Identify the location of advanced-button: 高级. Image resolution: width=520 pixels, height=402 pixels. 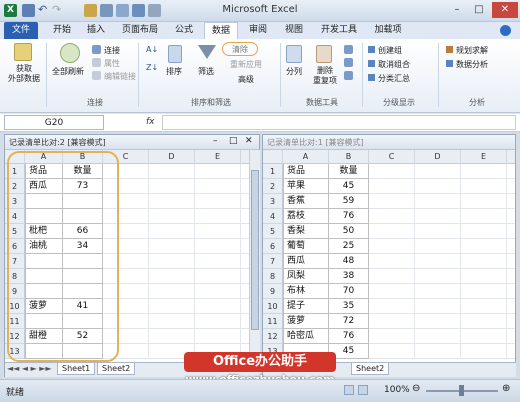
(246, 79).